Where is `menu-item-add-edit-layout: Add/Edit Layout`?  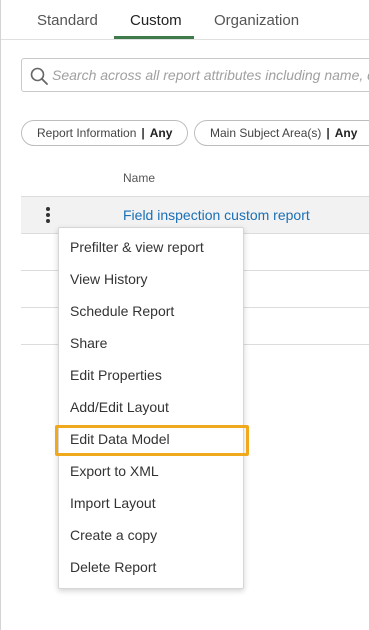
menu-item-add-edit-layout: Add/Edit Layout is located at coordinates (151, 409).